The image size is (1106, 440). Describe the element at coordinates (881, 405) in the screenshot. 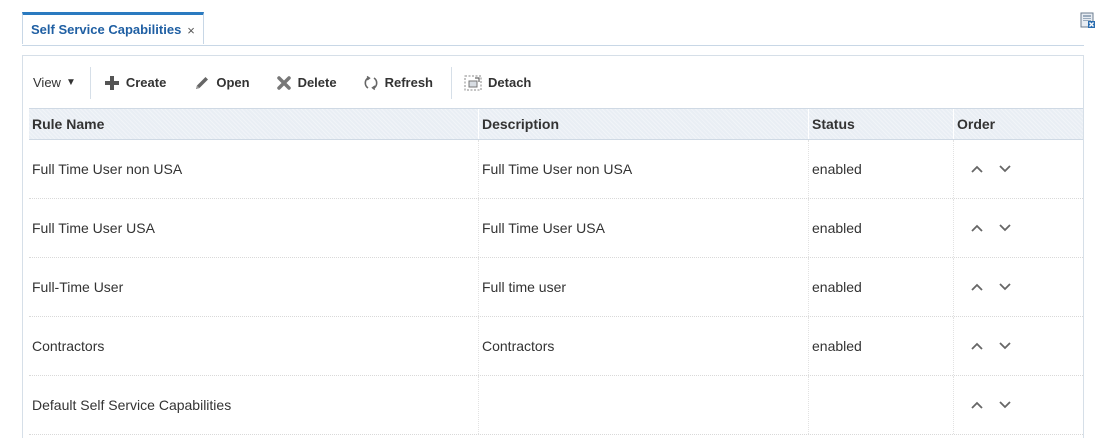

I see `cell-status` at that location.